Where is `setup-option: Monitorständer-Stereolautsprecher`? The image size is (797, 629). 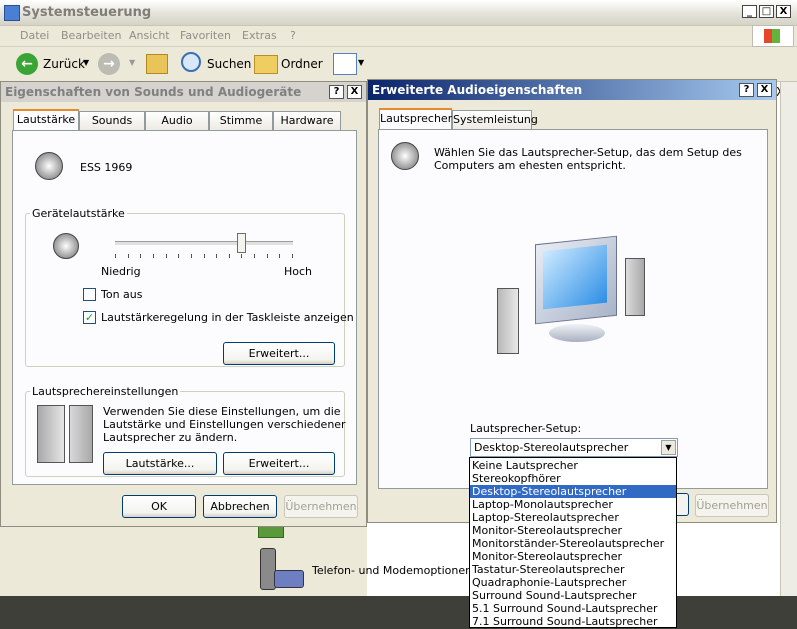
setup-option: Monitorständer-Stereolautsprecher is located at coordinates (573, 543).